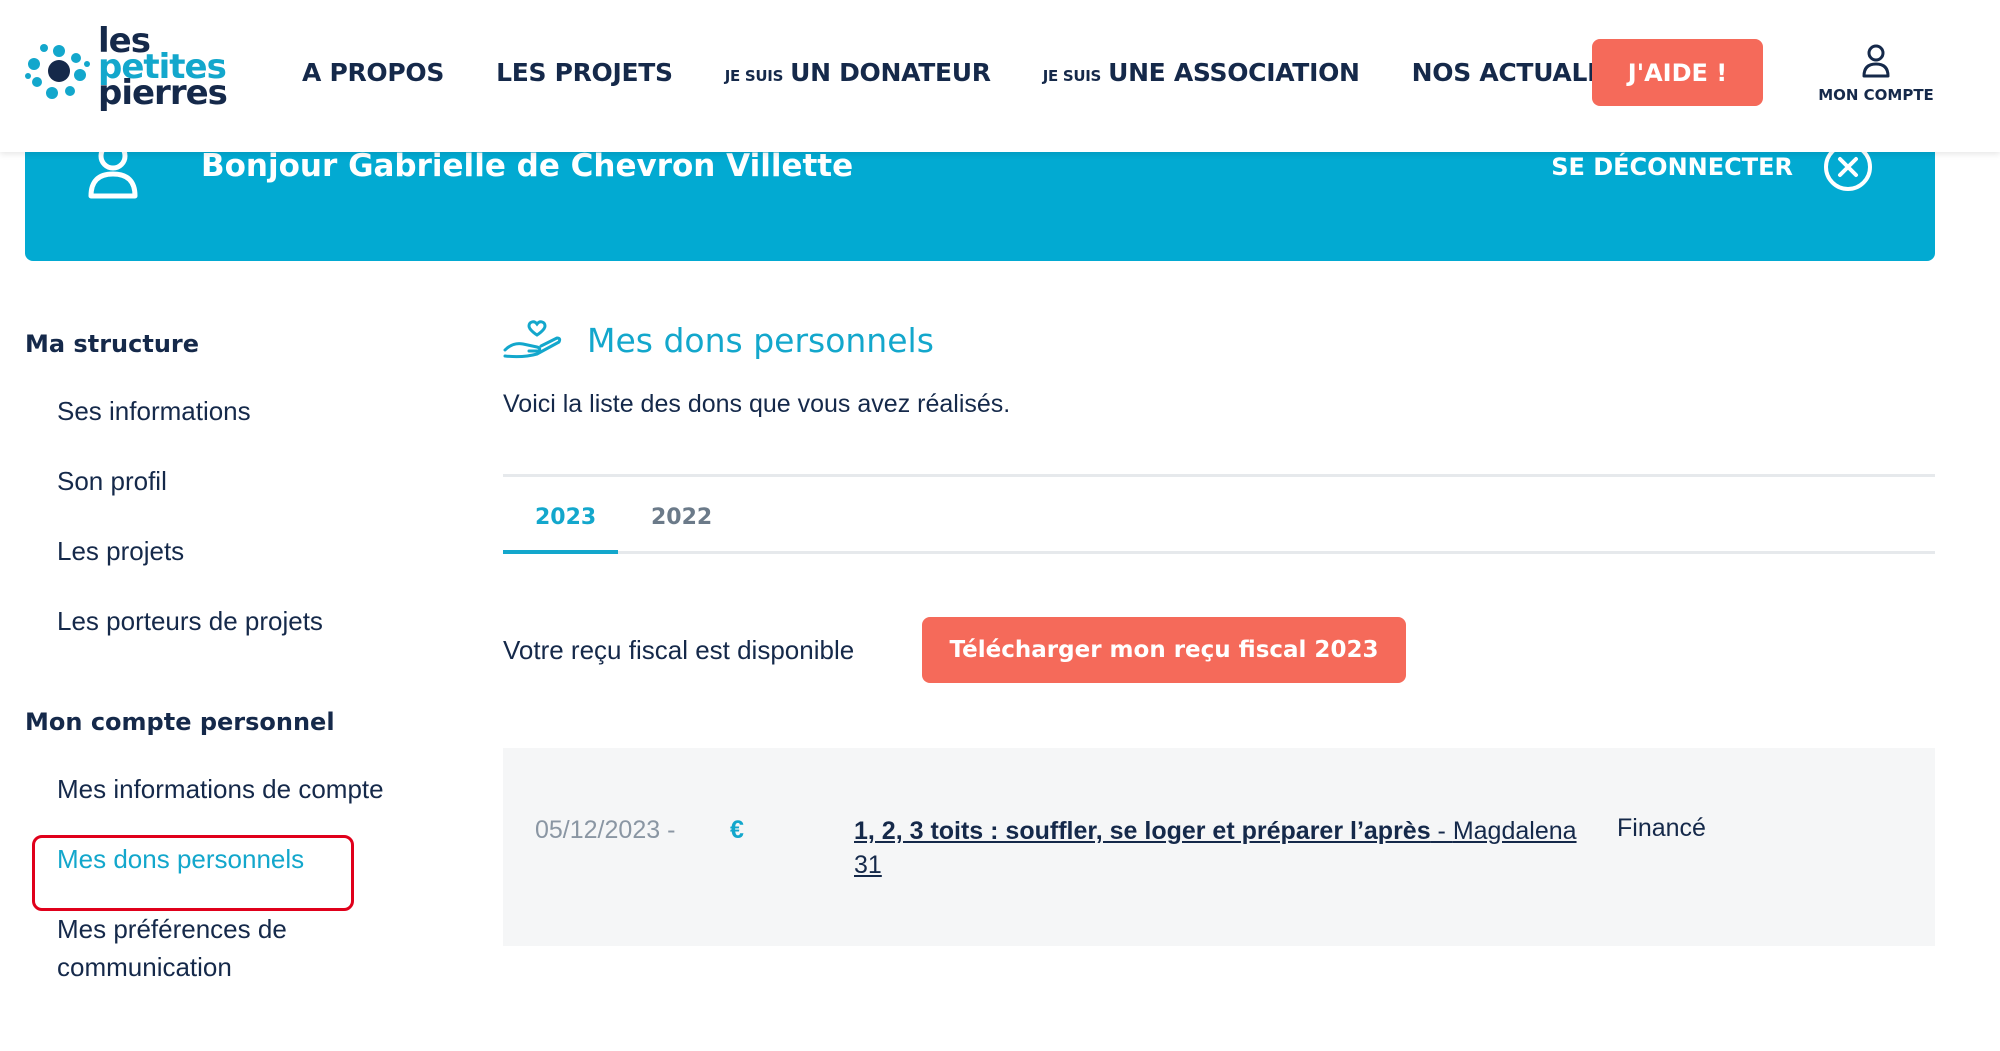 This screenshot has width=2000, height=1051. I want to click on sidebar-item-informations-compte: Mes informations de compte, so click(251, 789).